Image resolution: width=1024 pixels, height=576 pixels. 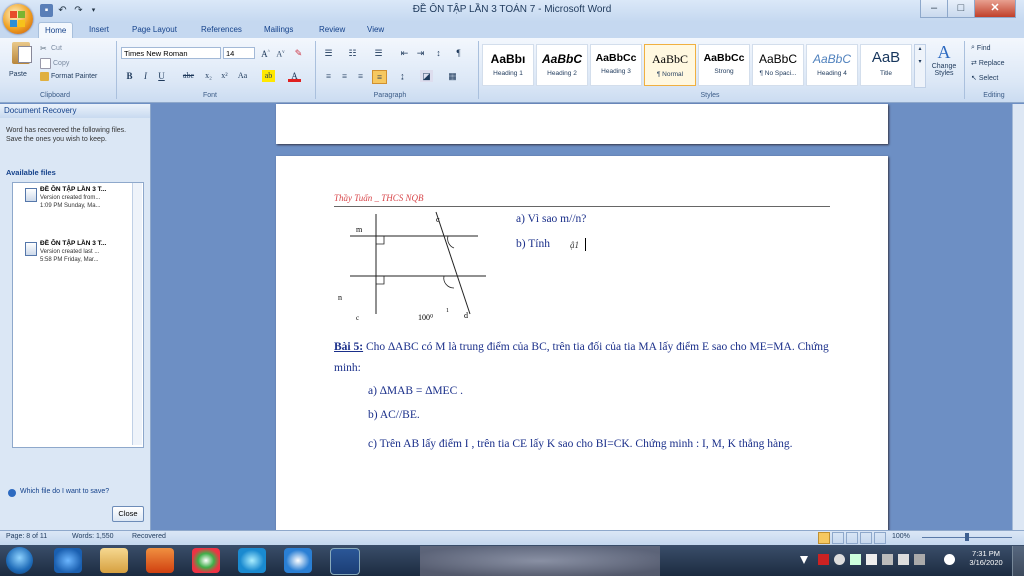 I want to click on style-heading-3: AaBbCc Heading 3, so click(x=616, y=65).